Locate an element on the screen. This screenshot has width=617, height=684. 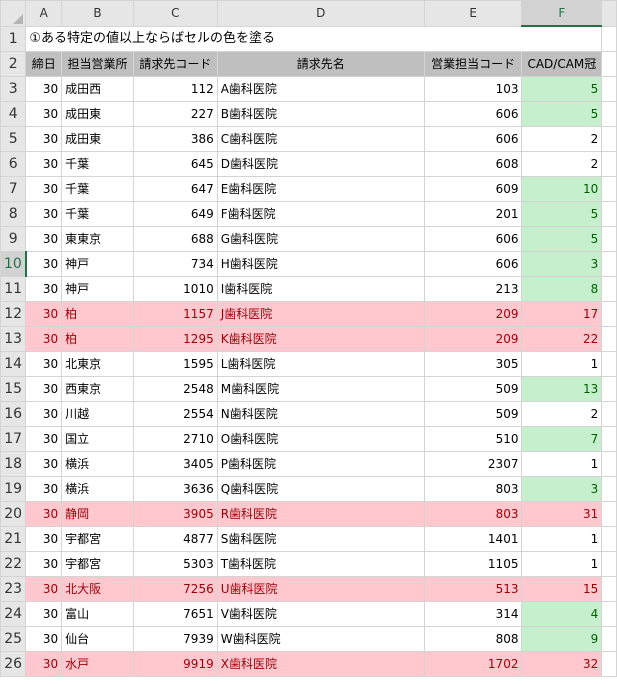
cell-b: 千葉 is located at coordinates (97, 189).